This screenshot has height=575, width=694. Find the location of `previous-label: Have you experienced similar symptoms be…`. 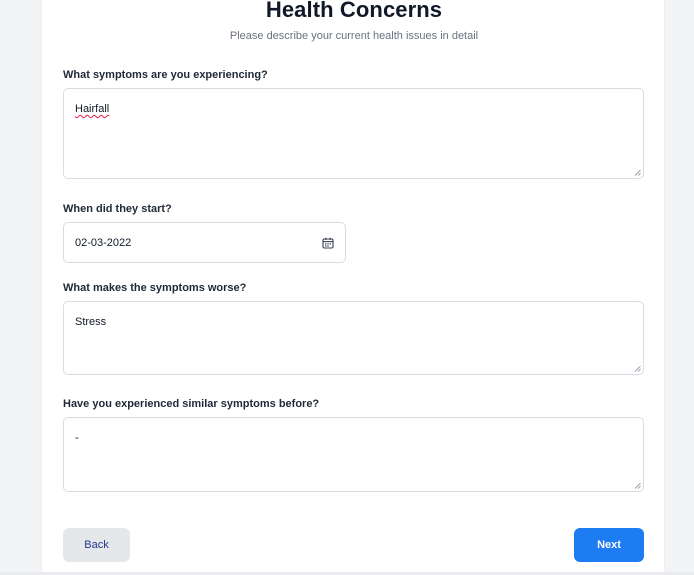

previous-label: Have you experienced similar symptoms be… is located at coordinates (191, 404).